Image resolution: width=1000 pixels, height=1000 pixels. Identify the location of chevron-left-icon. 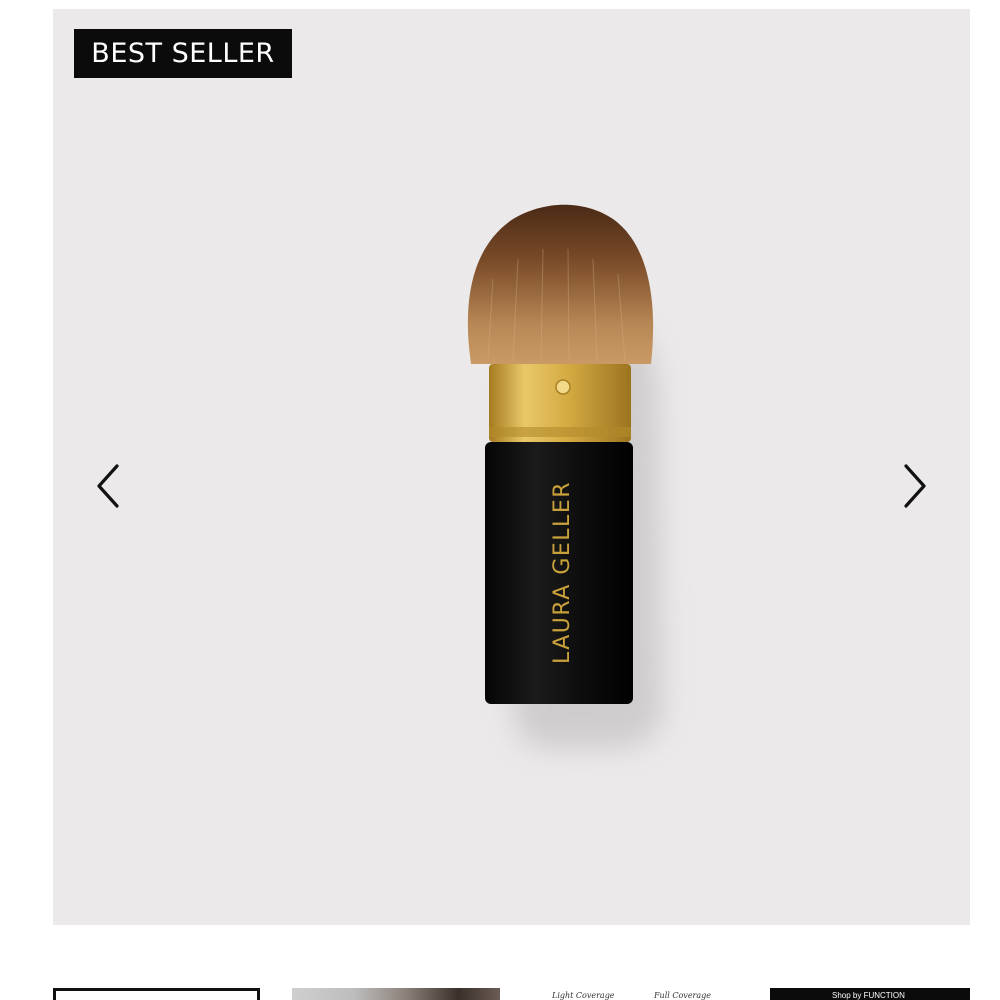
(108, 486).